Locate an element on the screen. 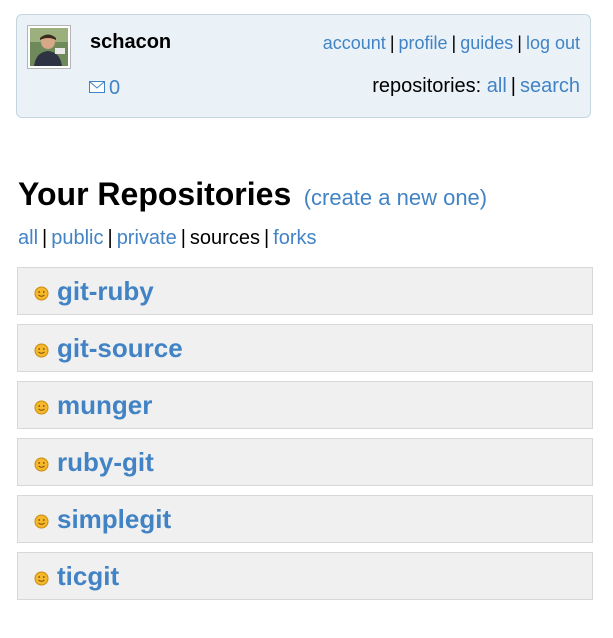 The height and width of the screenshot is (638, 613). page-header: Your Repositories (create a new one) is located at coordinates (252, 194).